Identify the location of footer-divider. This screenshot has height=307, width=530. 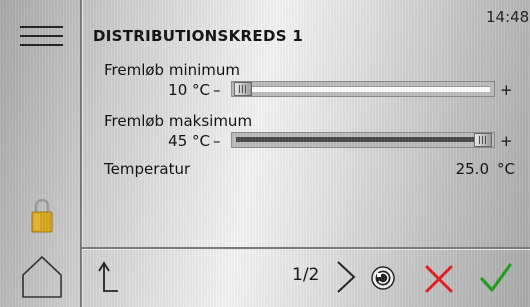
(306, 248).